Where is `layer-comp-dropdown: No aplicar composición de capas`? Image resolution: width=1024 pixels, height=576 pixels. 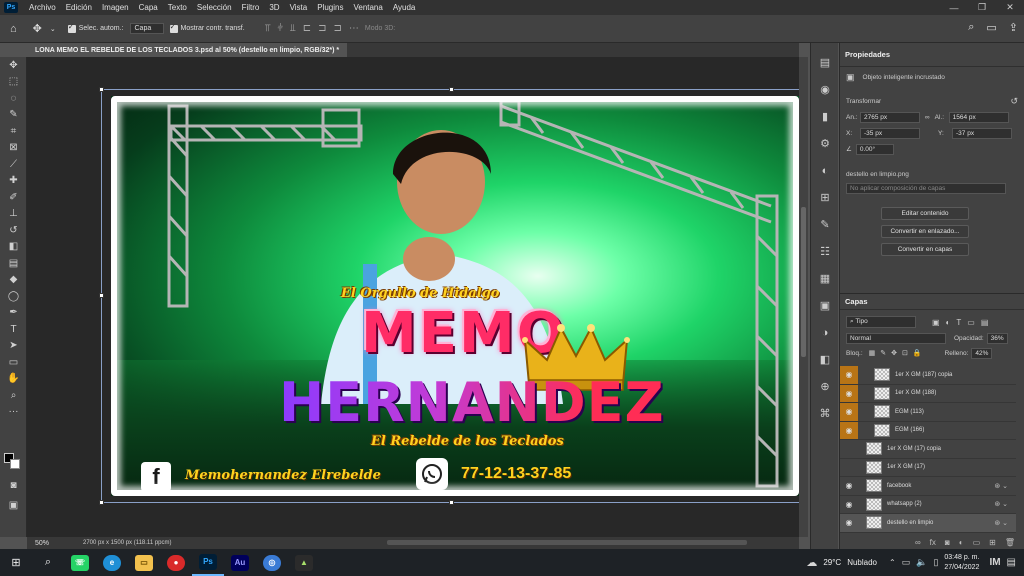 layer-comp-dropdown: No aplicar composición de capas is located at coordinates (926, 188).